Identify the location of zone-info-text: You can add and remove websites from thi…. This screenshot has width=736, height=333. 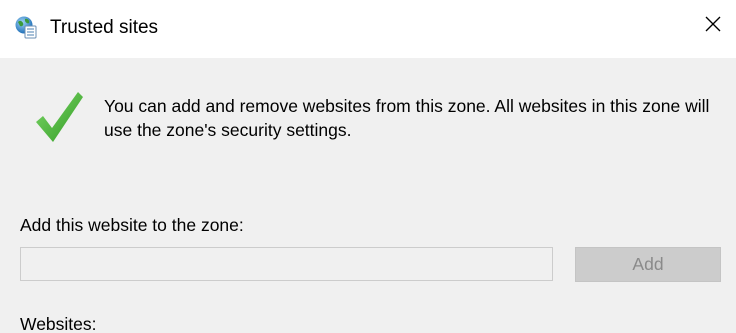
(407, 118).